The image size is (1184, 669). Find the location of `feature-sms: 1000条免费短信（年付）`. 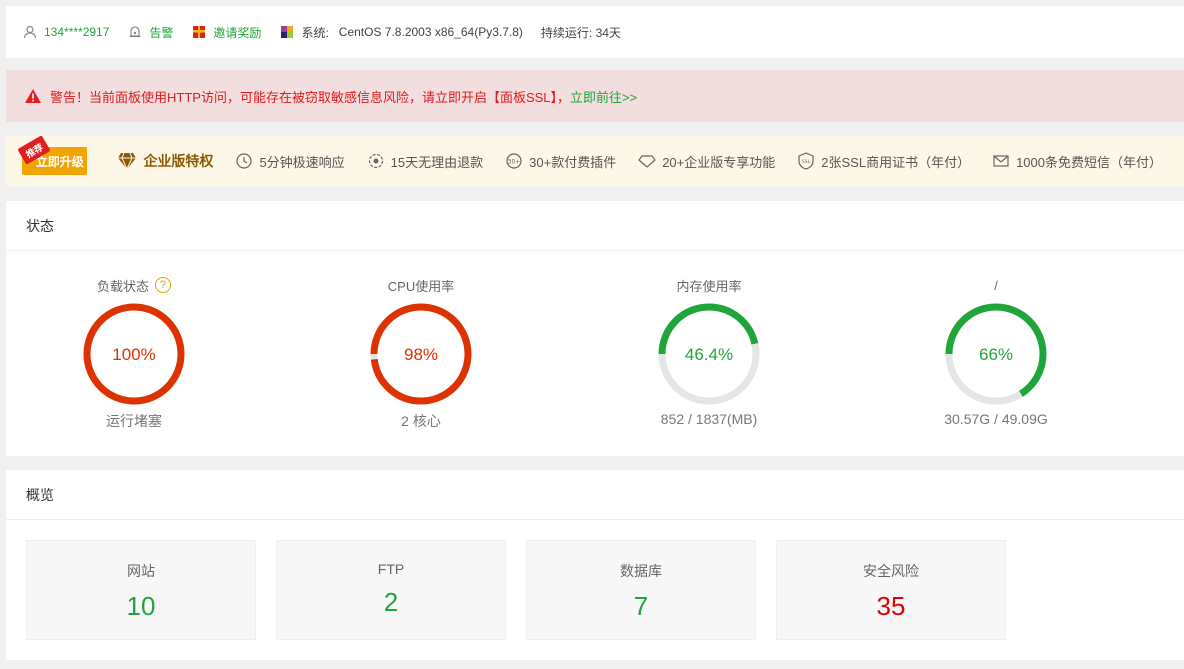

feature-sms: 1000条免费短信（年付） is located at coordinates (1077, 161).